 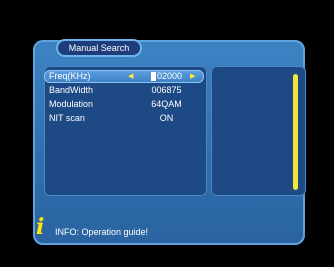 What do you see at coordinates (166, 104) in the screenshot?
I see `setting-value: 64QAM` at bounding box center [166, 104].